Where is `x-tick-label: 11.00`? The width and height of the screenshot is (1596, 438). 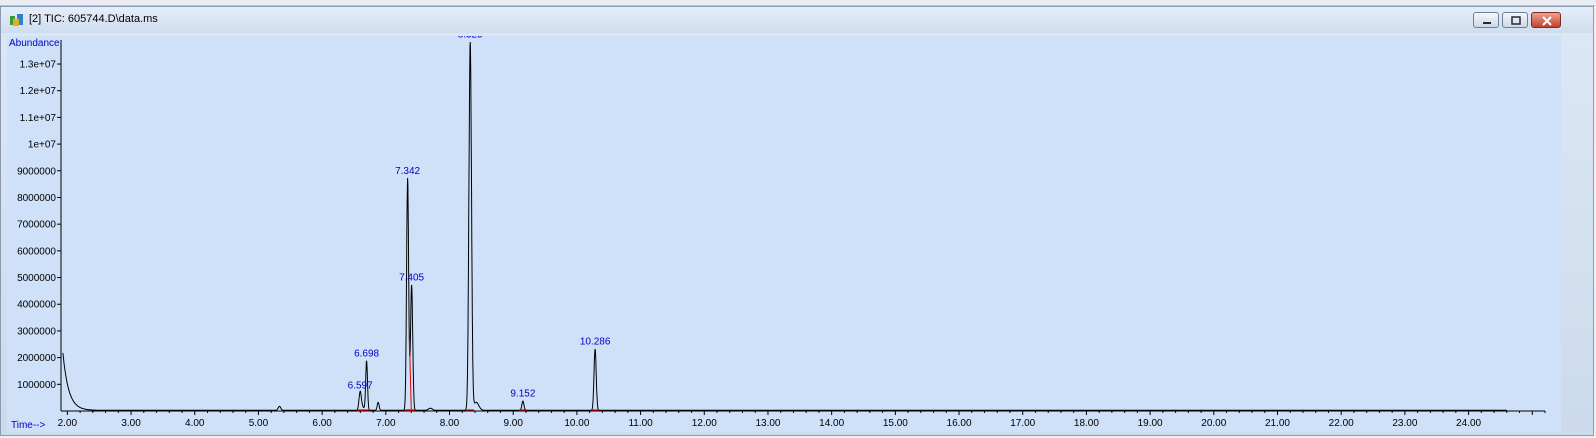
x-tick-label: 11.00 is located at coordinates (640, 423).